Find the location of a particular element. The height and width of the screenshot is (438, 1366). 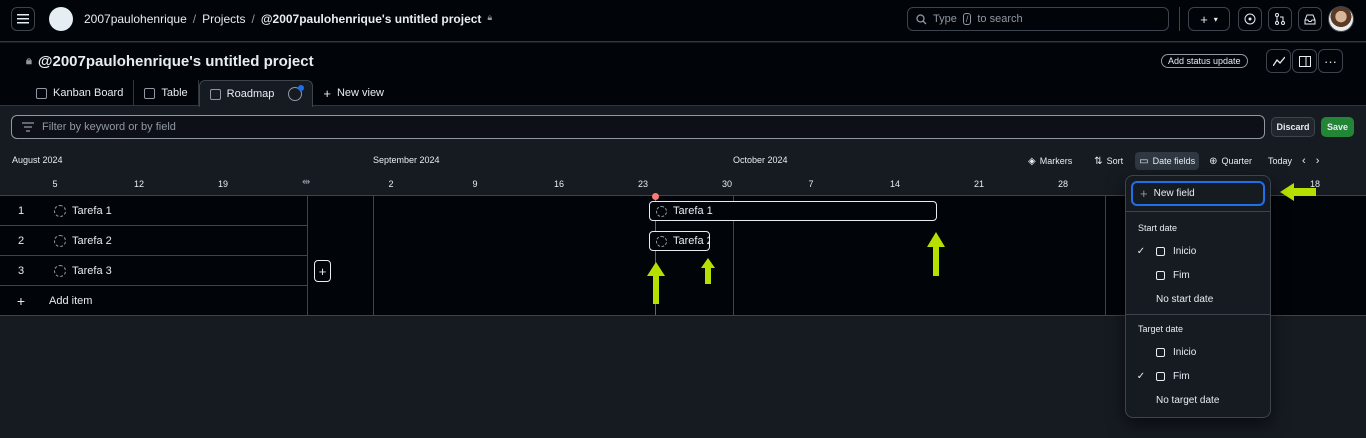

no-start-date-option: No start date is located at coordinates (1198, 299).